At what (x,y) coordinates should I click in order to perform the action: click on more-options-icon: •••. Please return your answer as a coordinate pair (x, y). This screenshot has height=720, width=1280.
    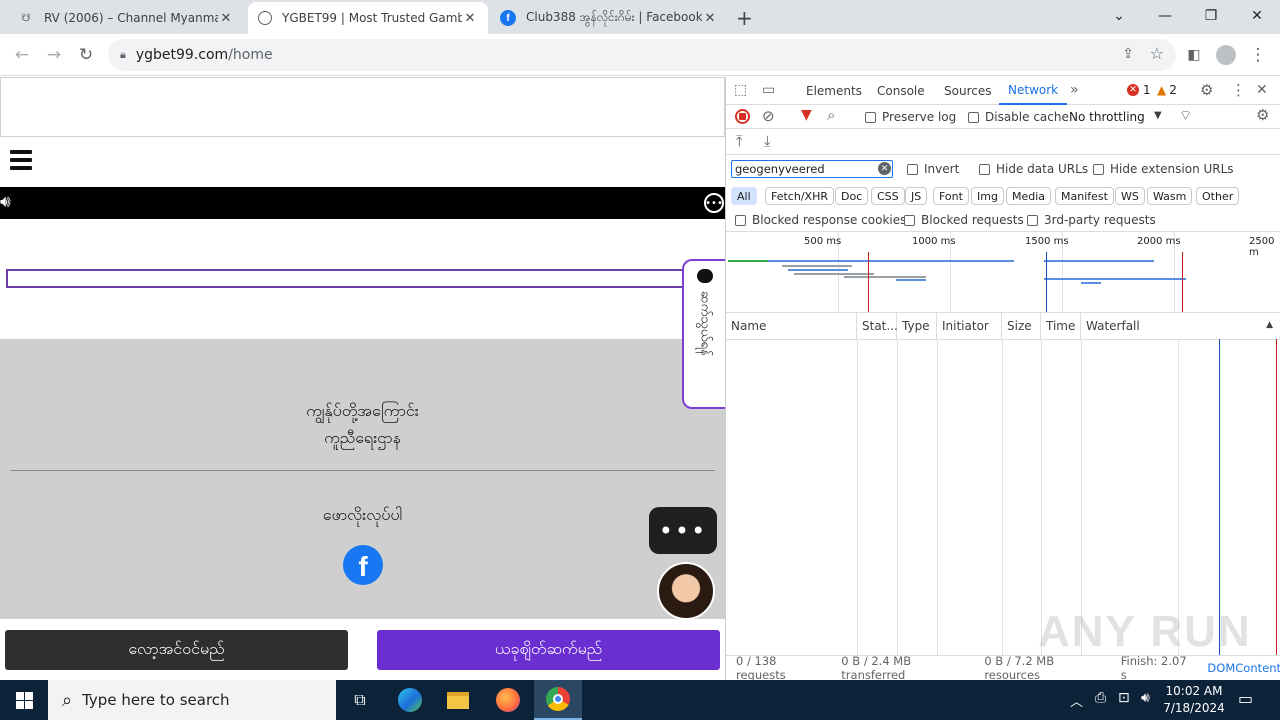
    Looking at the image, I should click on (714, 203).